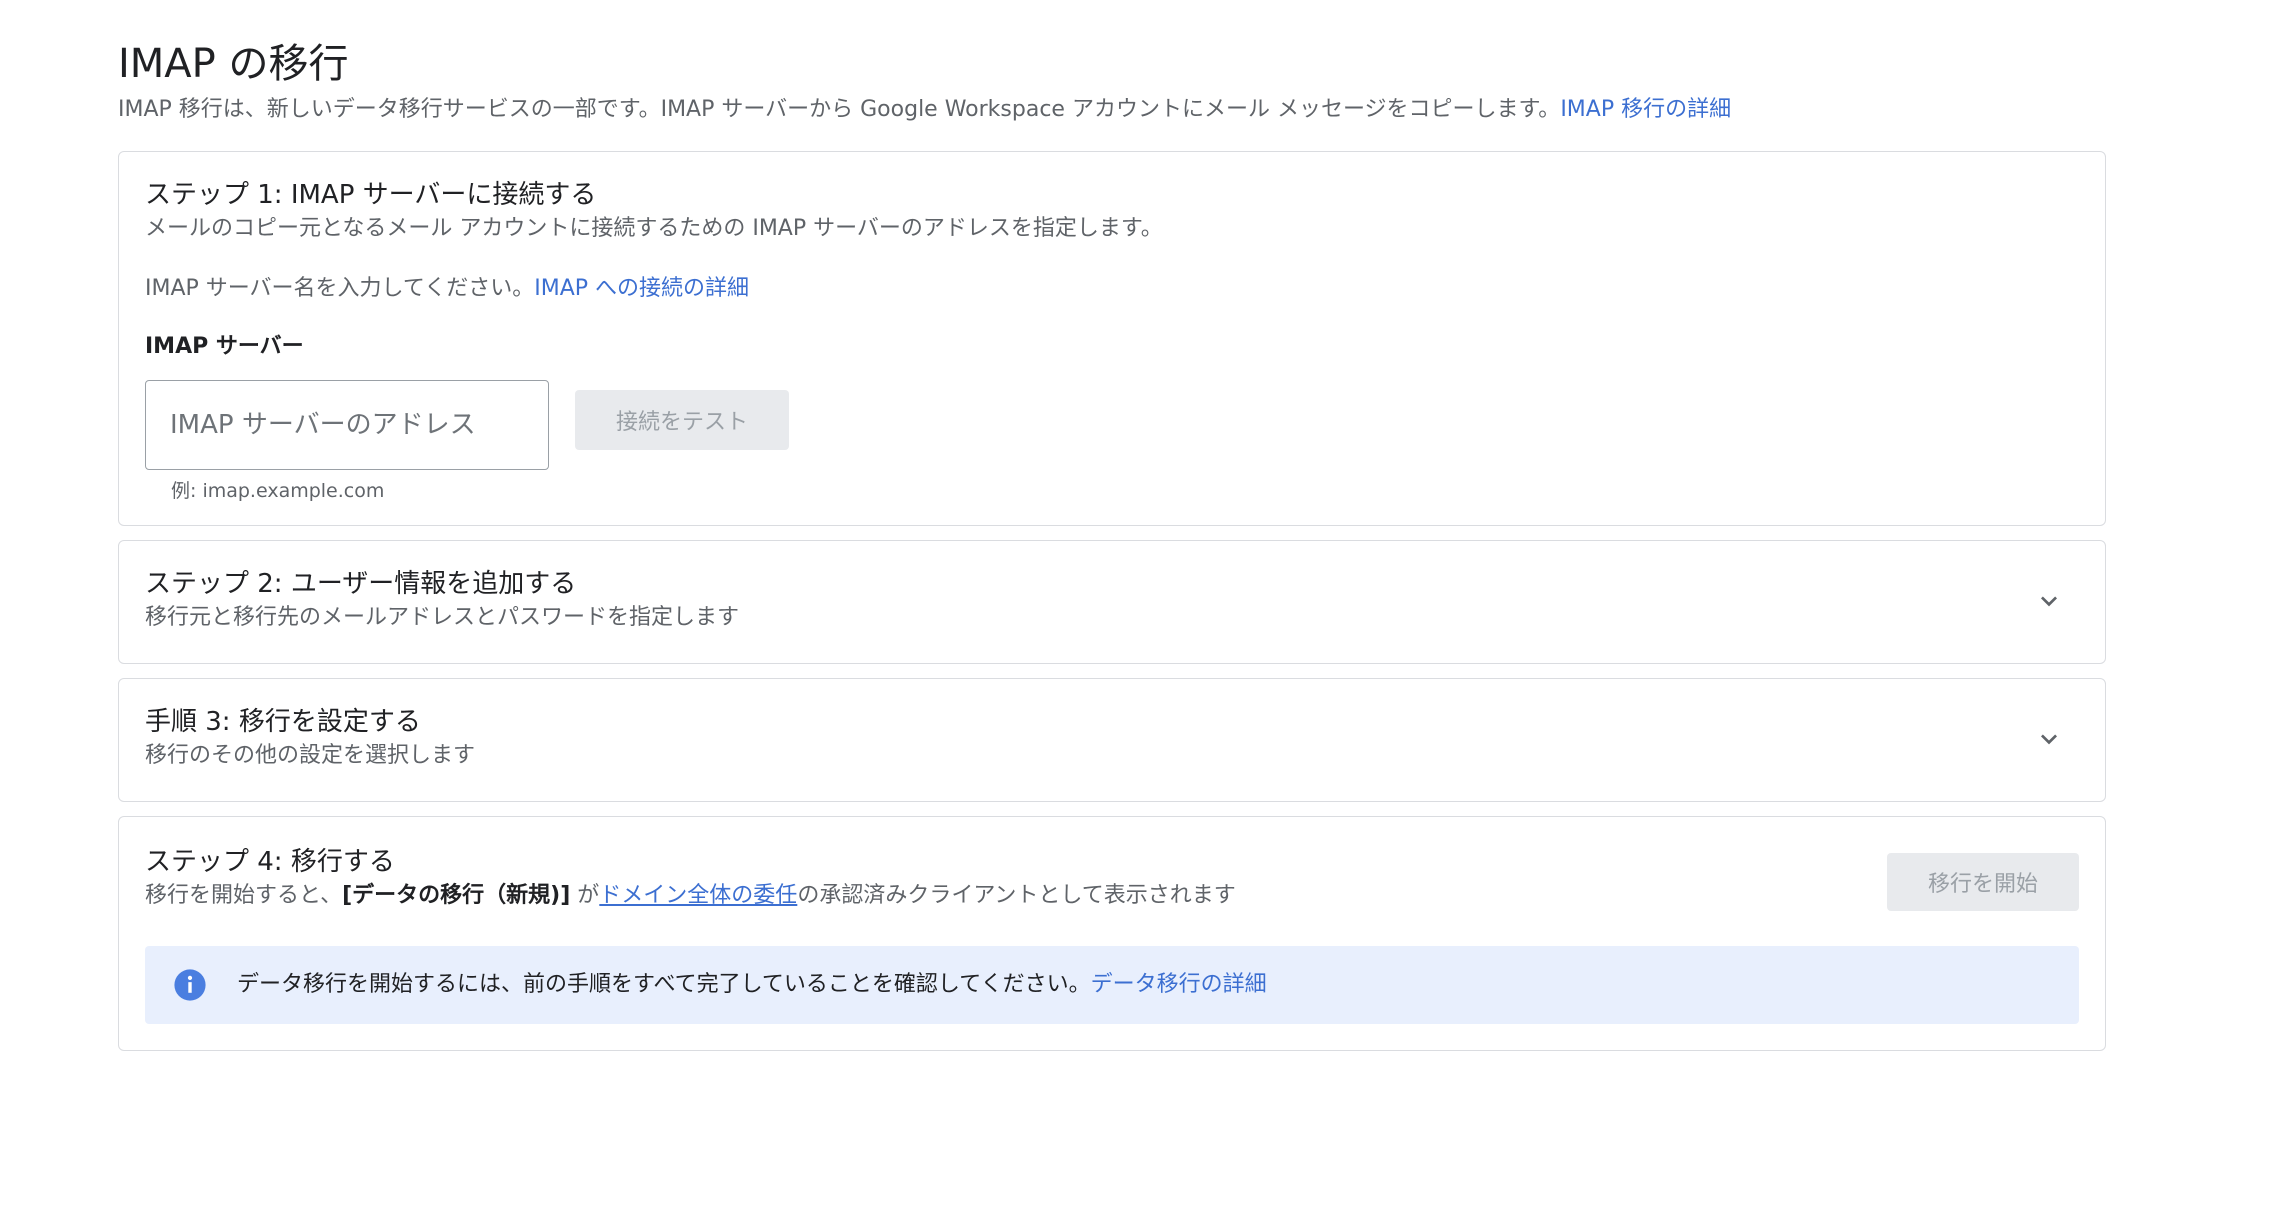 The image size is (2278, 1210). What do you see at coordinates (310, 755) in the screenshot?
I see `step3-subtitle: 移行のその他の設定を選択します` at bounding box center [310, 755].